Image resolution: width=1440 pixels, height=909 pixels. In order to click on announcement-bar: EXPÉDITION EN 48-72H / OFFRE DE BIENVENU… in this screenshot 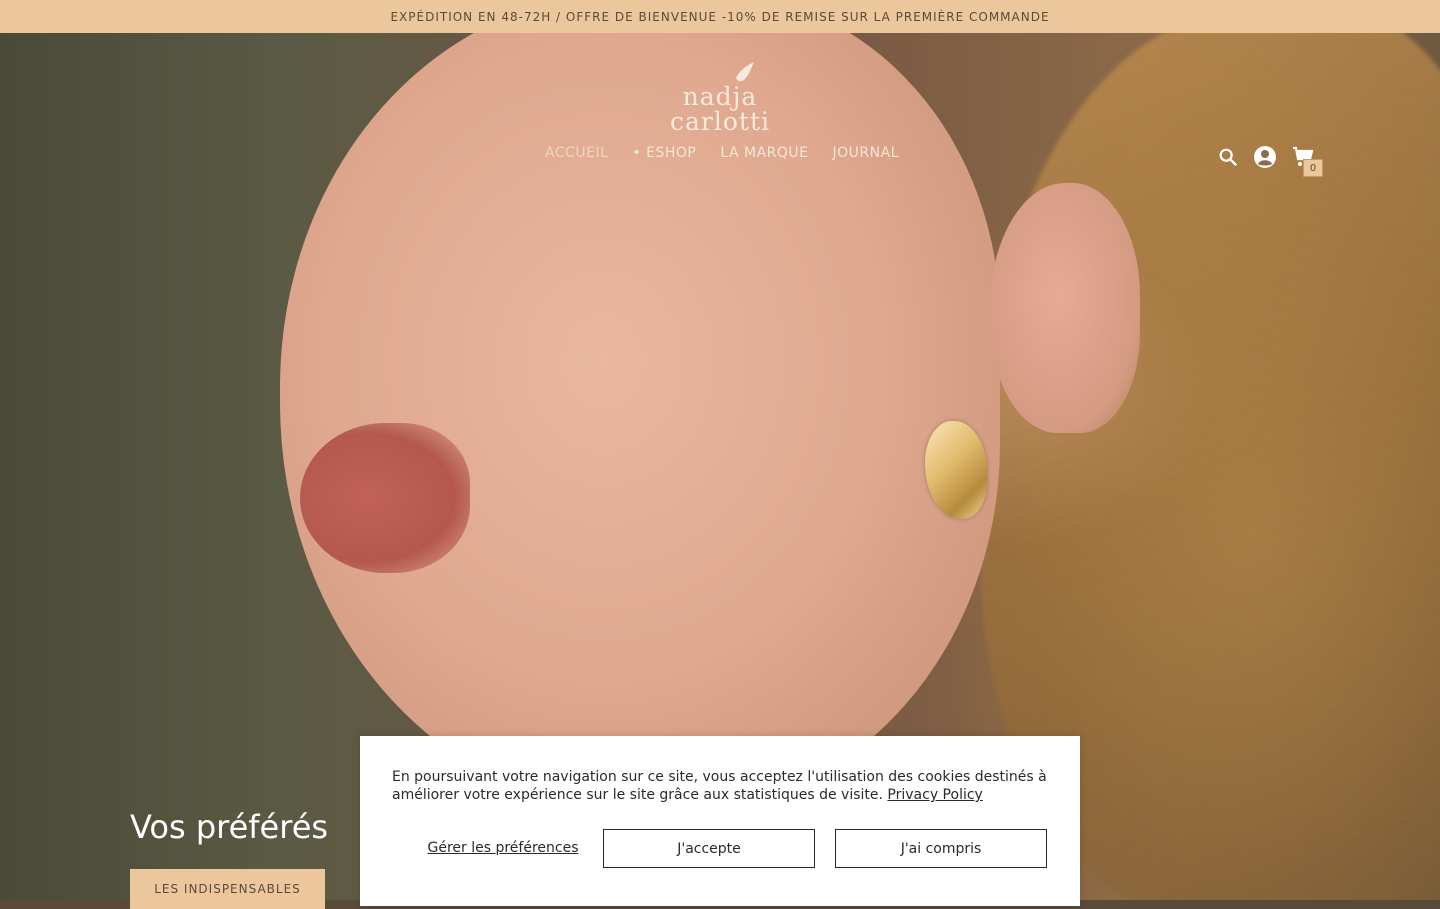, I will do `click(720, 16)`.